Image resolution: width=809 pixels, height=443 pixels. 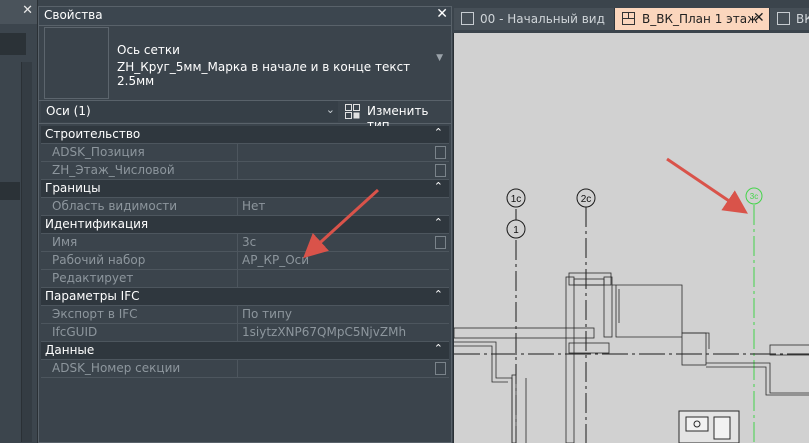 What do you see at coordinates (245, 369) in the screenshot?
I see `property-row: ADSK_Номер секции` at bounding box center [245, 369].